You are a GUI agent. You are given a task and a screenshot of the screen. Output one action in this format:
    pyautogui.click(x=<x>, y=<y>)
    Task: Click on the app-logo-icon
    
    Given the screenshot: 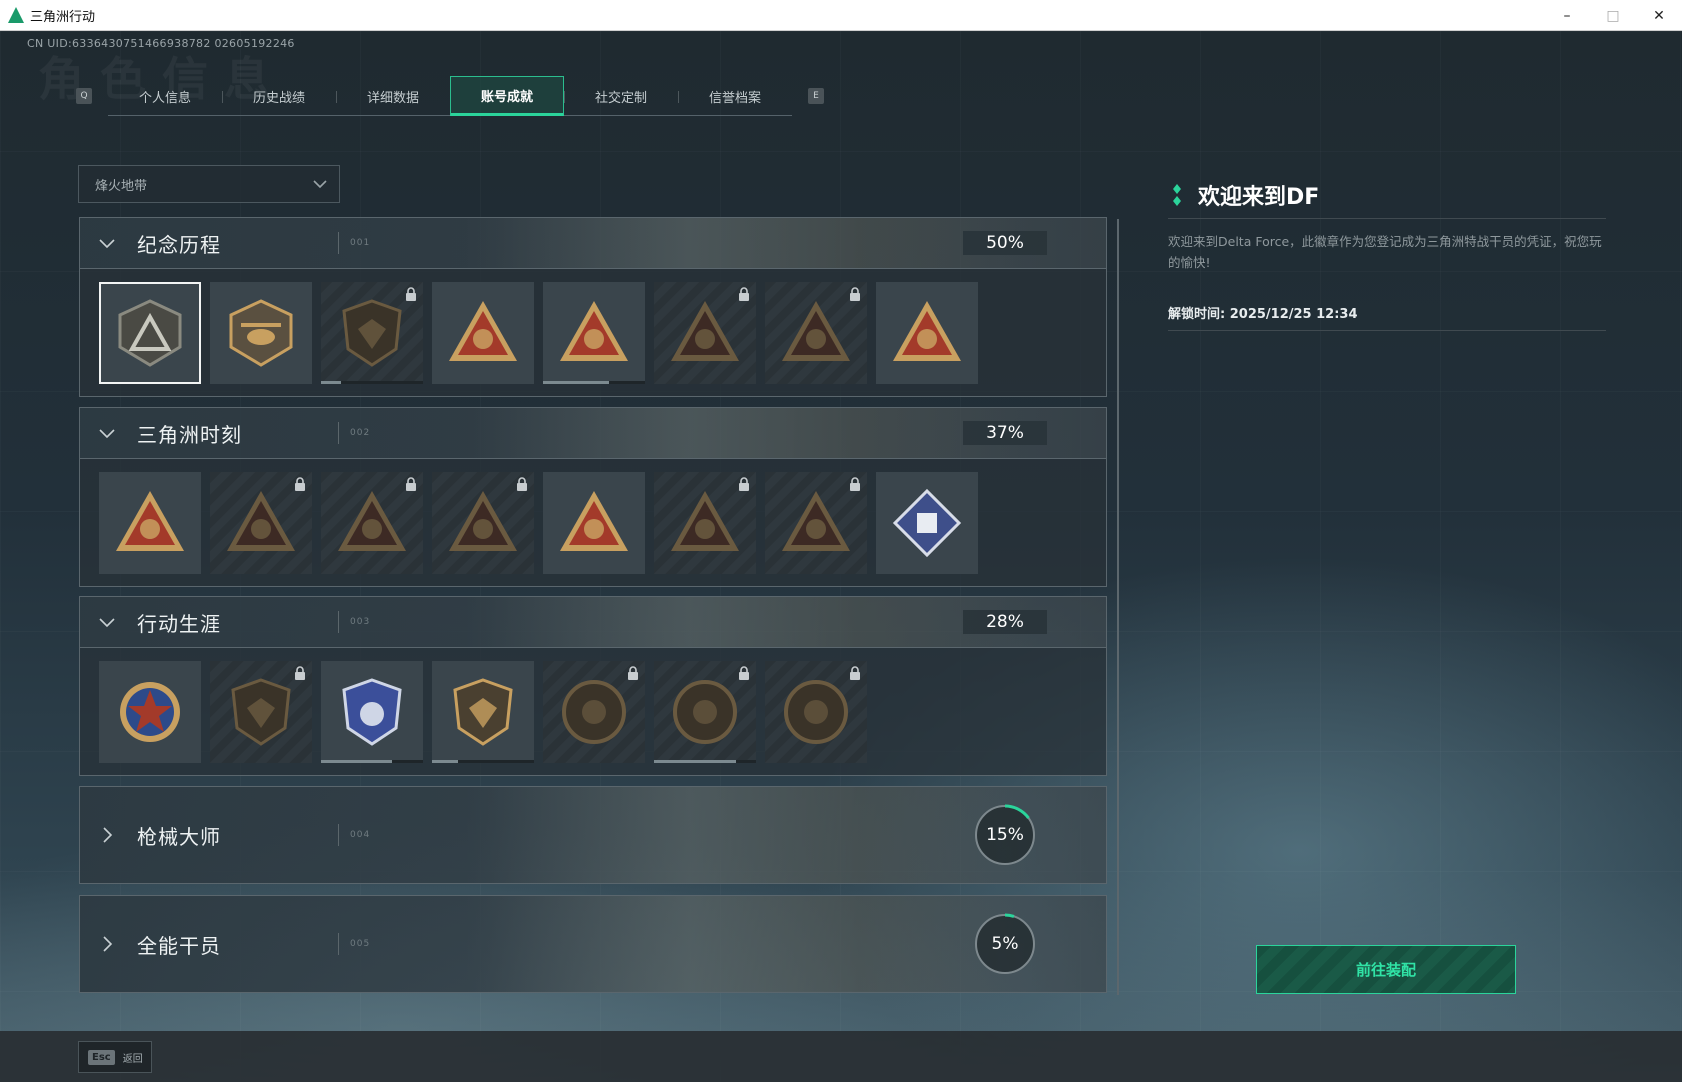 What is the action you would take?
    pyautogui.click(x=16, y=15)
    